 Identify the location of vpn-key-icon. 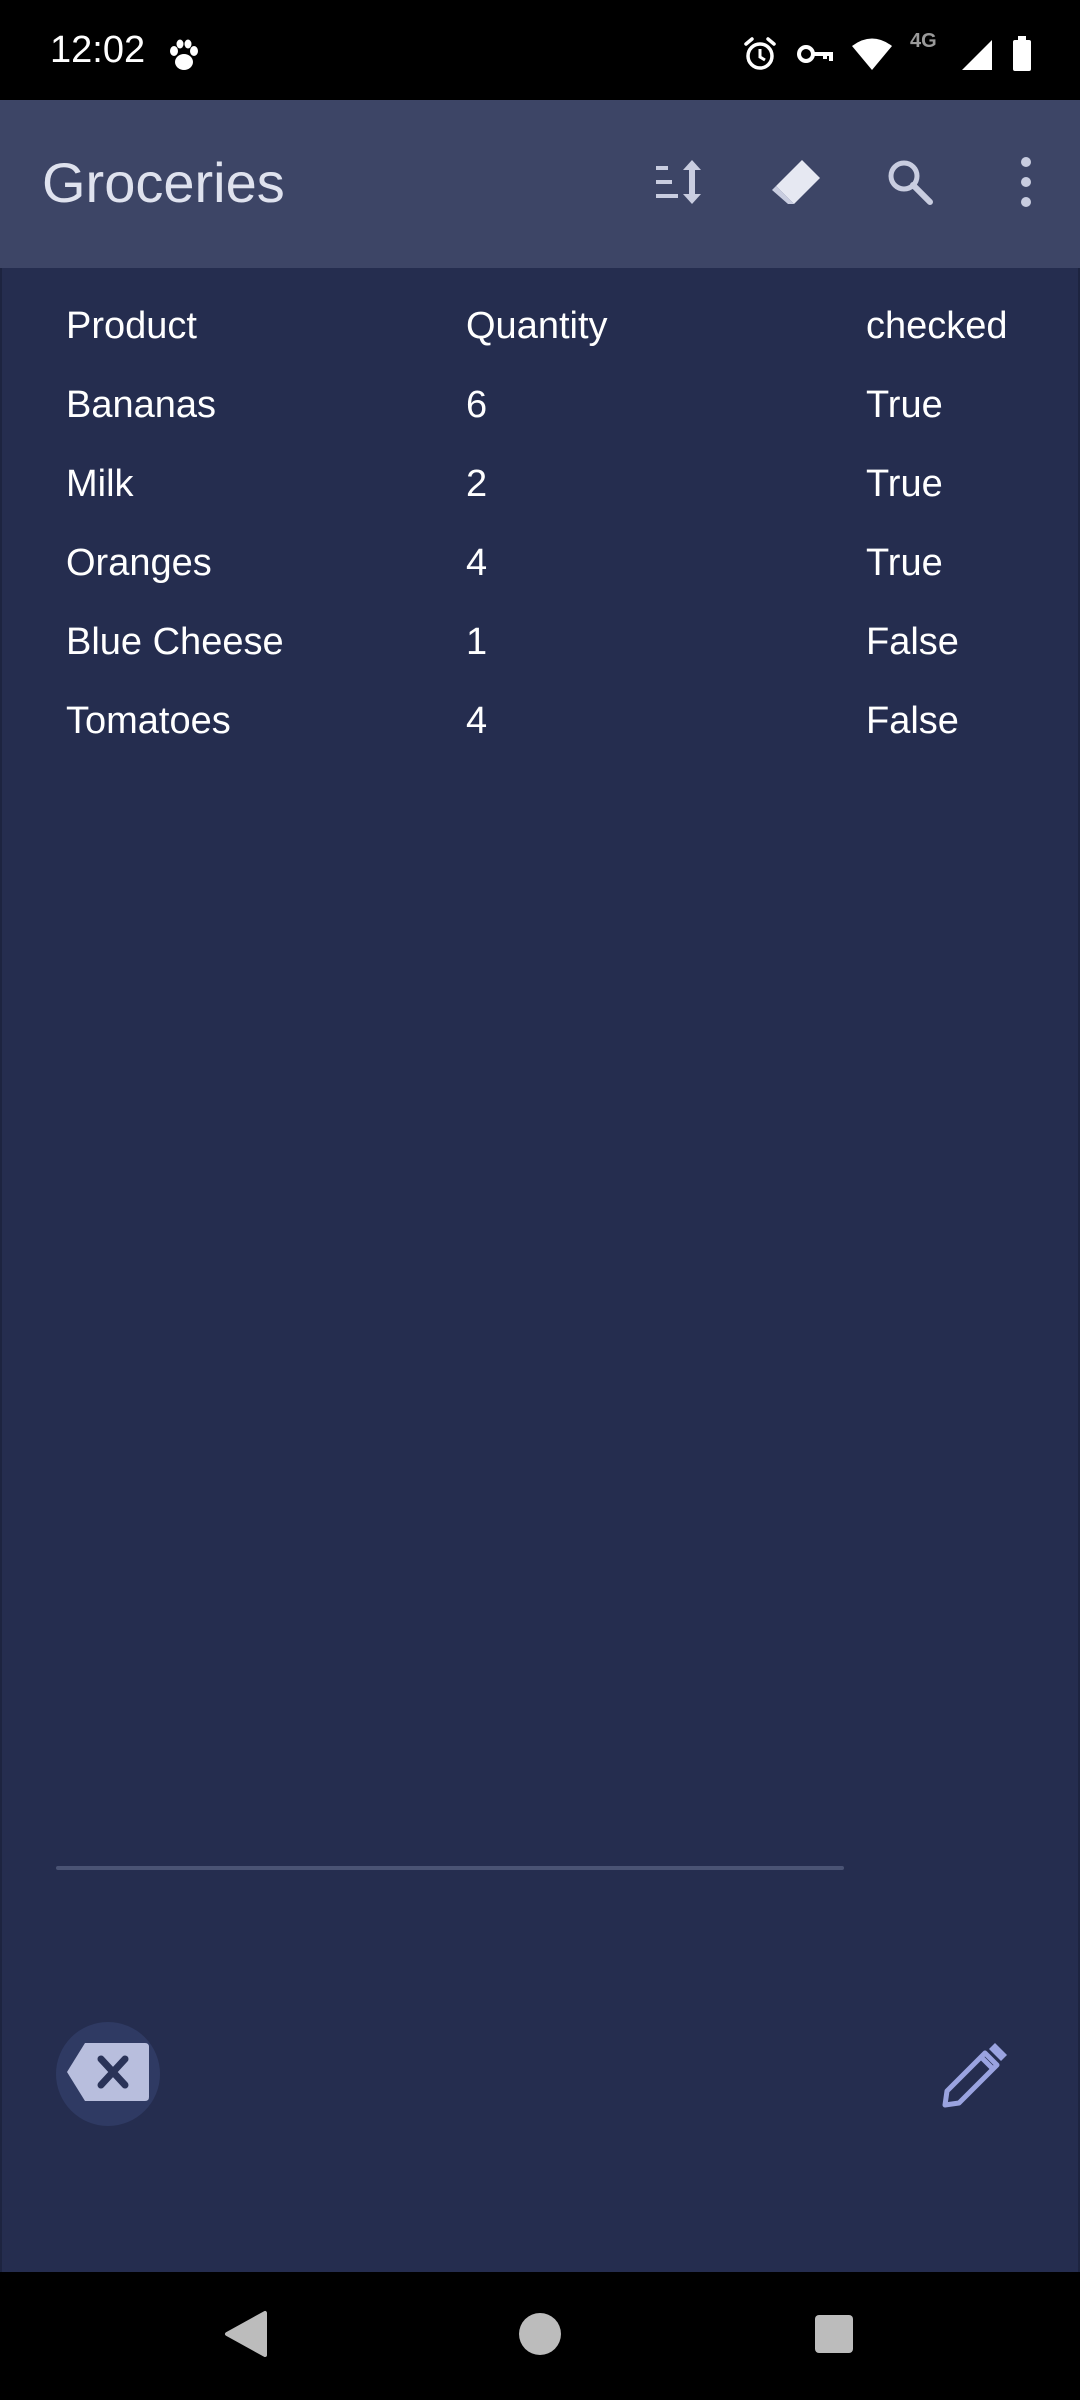
(815, 54).